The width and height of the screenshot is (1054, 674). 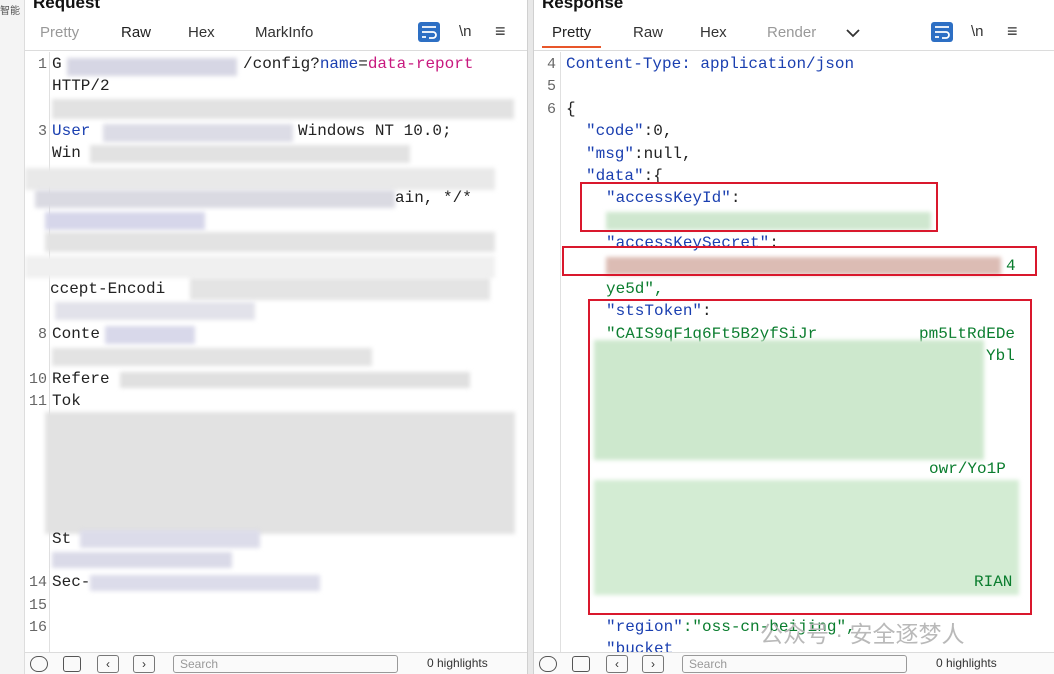 What do you see at coordinates (71, 582) in the screenshot?
I see `request-sec: Sec-` at bounding box center [71, 582].